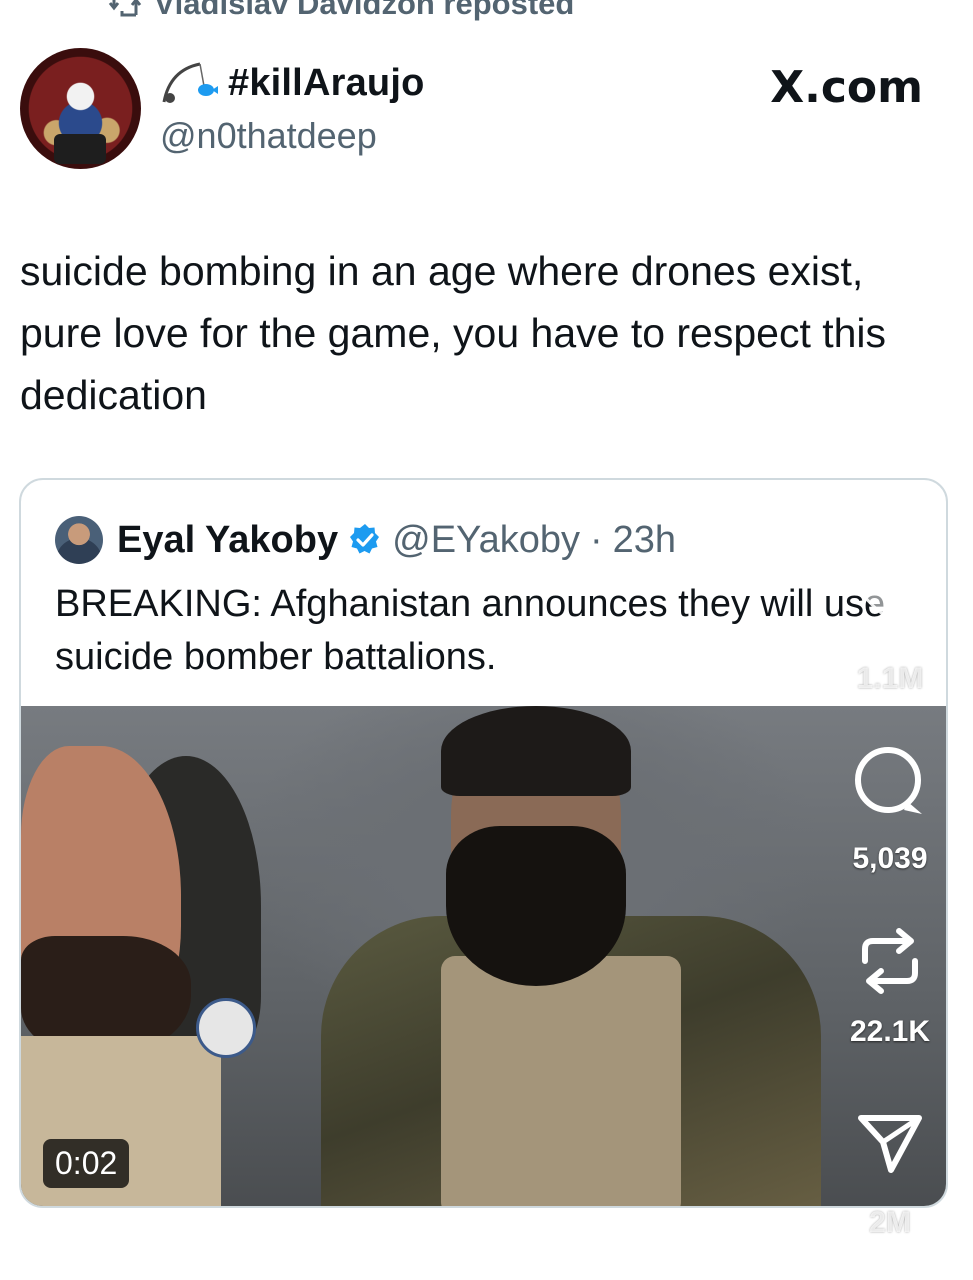 The width and height of the screenshot is (973, 1280). What do you see at coordinates (644, 540) in the screenshot?
I see `quoted-tweet-time: 23h` at bounding box center [644, 540].